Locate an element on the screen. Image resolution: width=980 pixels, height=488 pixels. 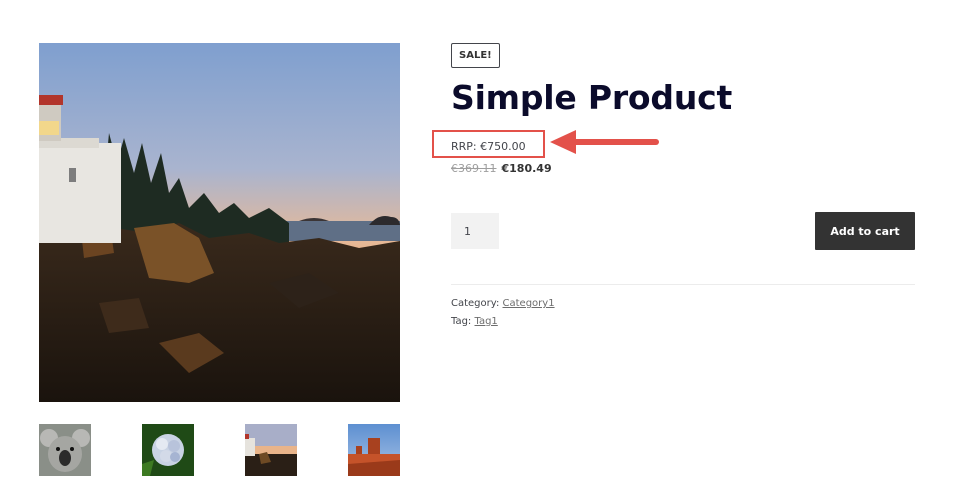
thumbnail-hydrangea is located at coordinates (168, 450).